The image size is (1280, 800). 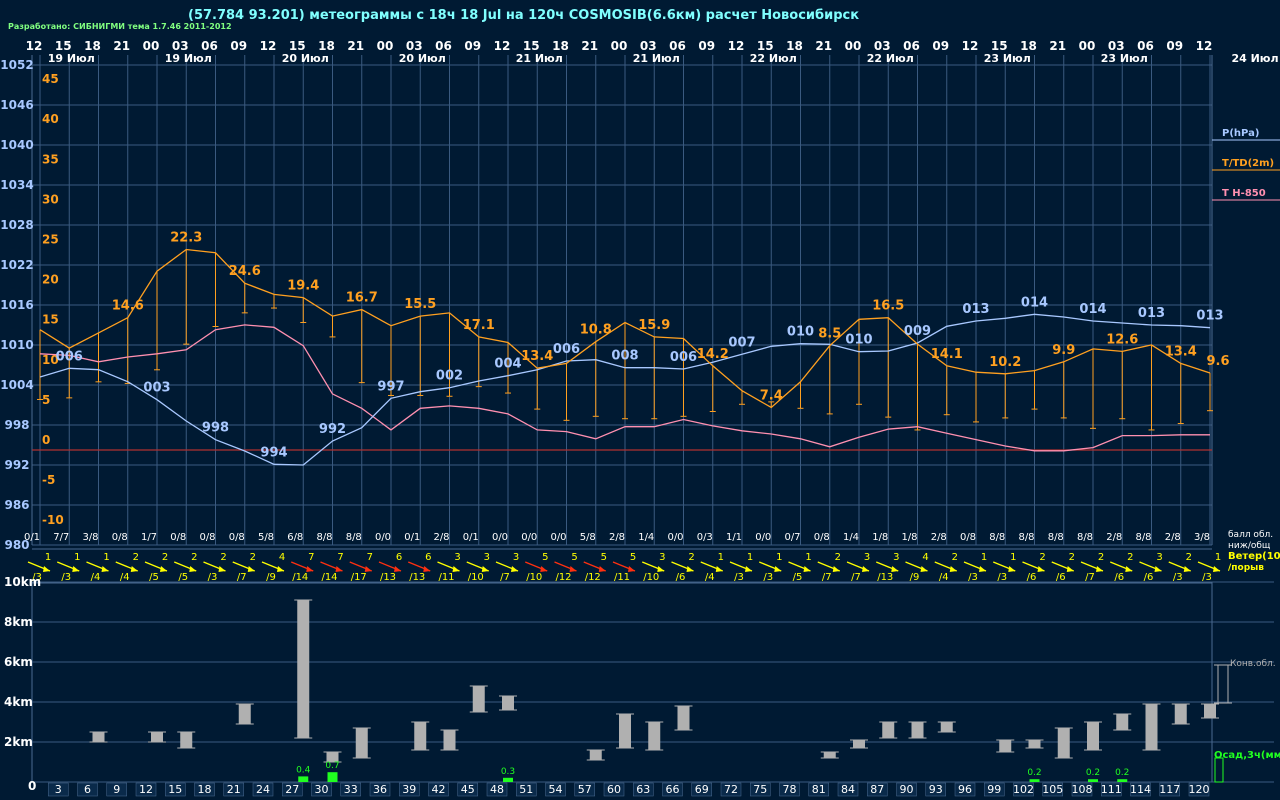 What do you see at coordinates (1140, 789) in the screenshot?
I see `lead-hour-label: 114` at bounding box center [1140, 789].